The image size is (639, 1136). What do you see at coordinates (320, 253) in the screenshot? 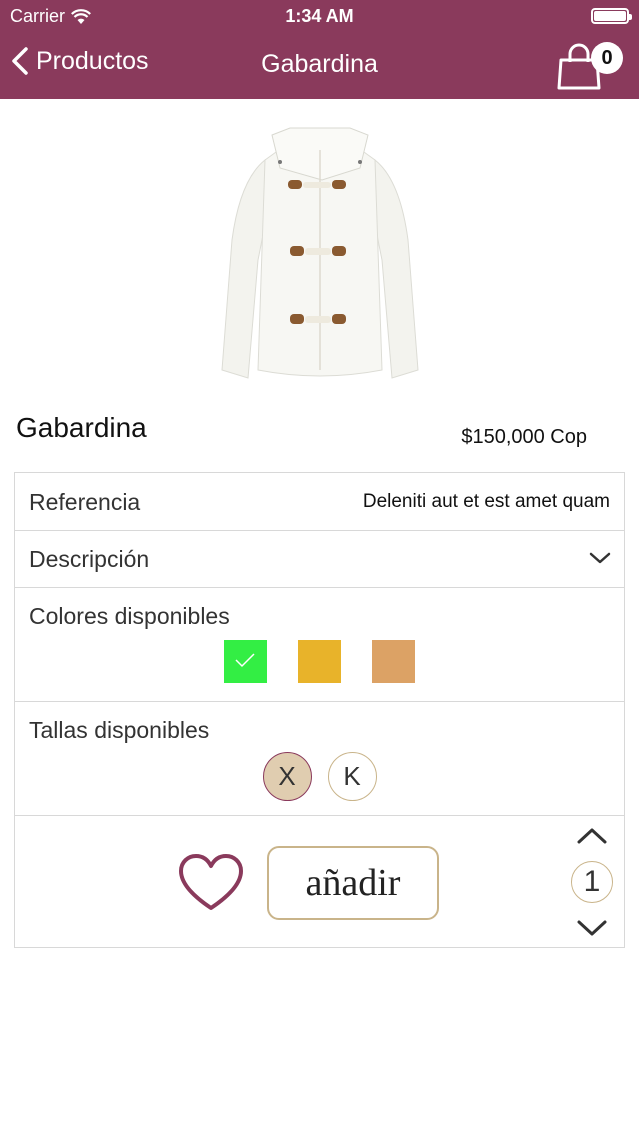
I see `white-jacket-image` at bounding box center [320, 253].